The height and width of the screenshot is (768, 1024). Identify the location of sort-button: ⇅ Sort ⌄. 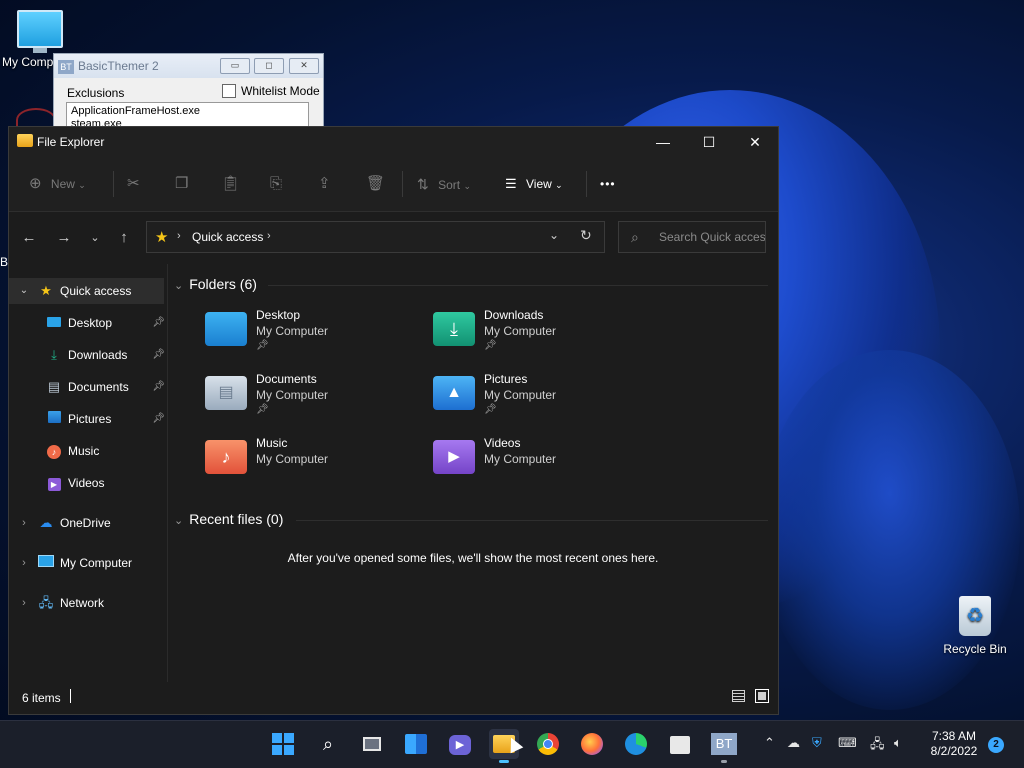
(444, 184).